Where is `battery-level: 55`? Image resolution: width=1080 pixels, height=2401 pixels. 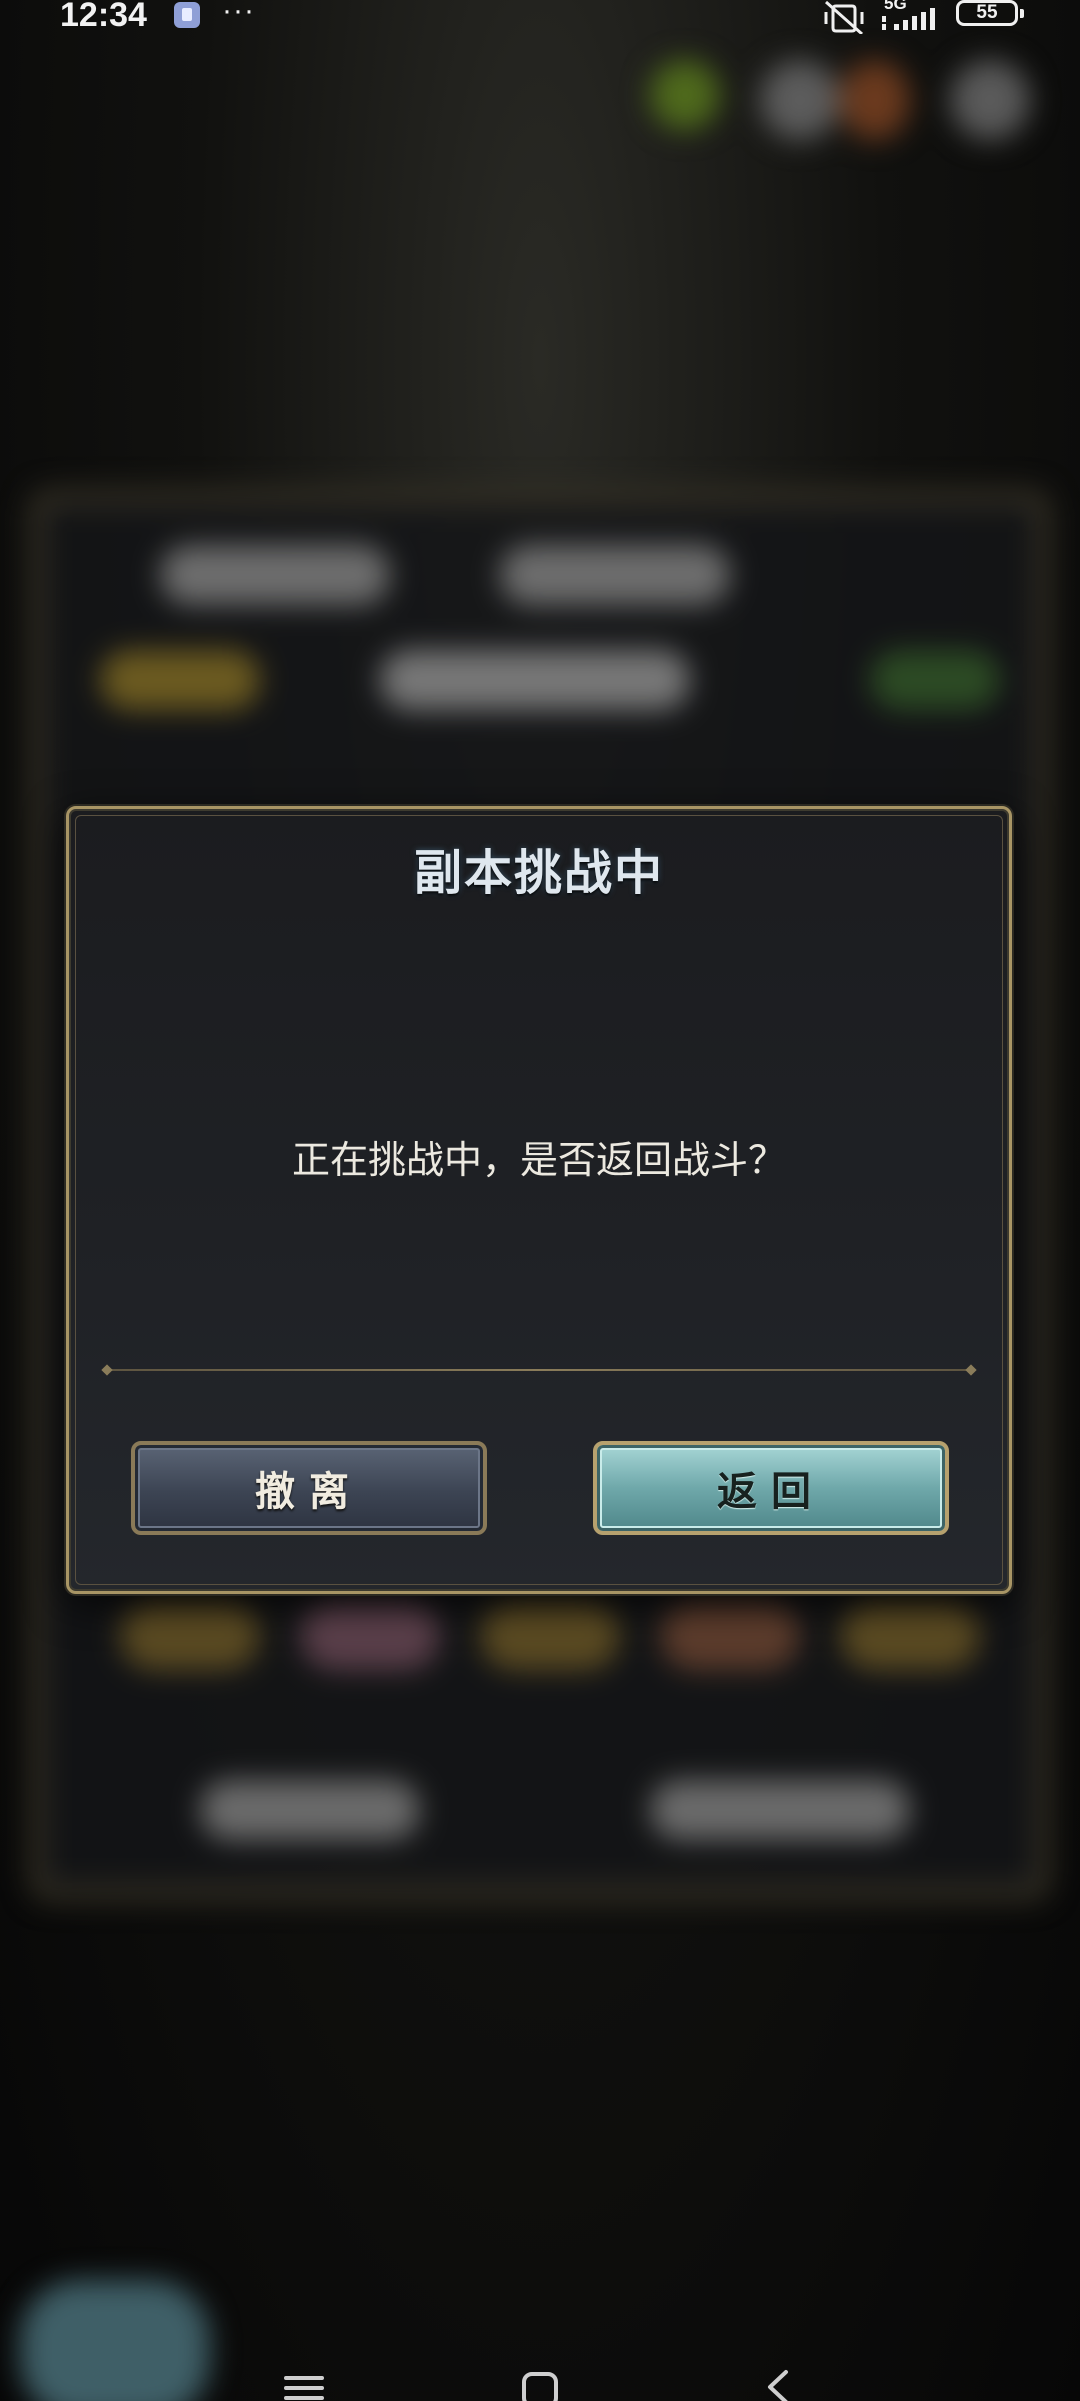
battery-level: 55 is located at coordinates (987, 12).